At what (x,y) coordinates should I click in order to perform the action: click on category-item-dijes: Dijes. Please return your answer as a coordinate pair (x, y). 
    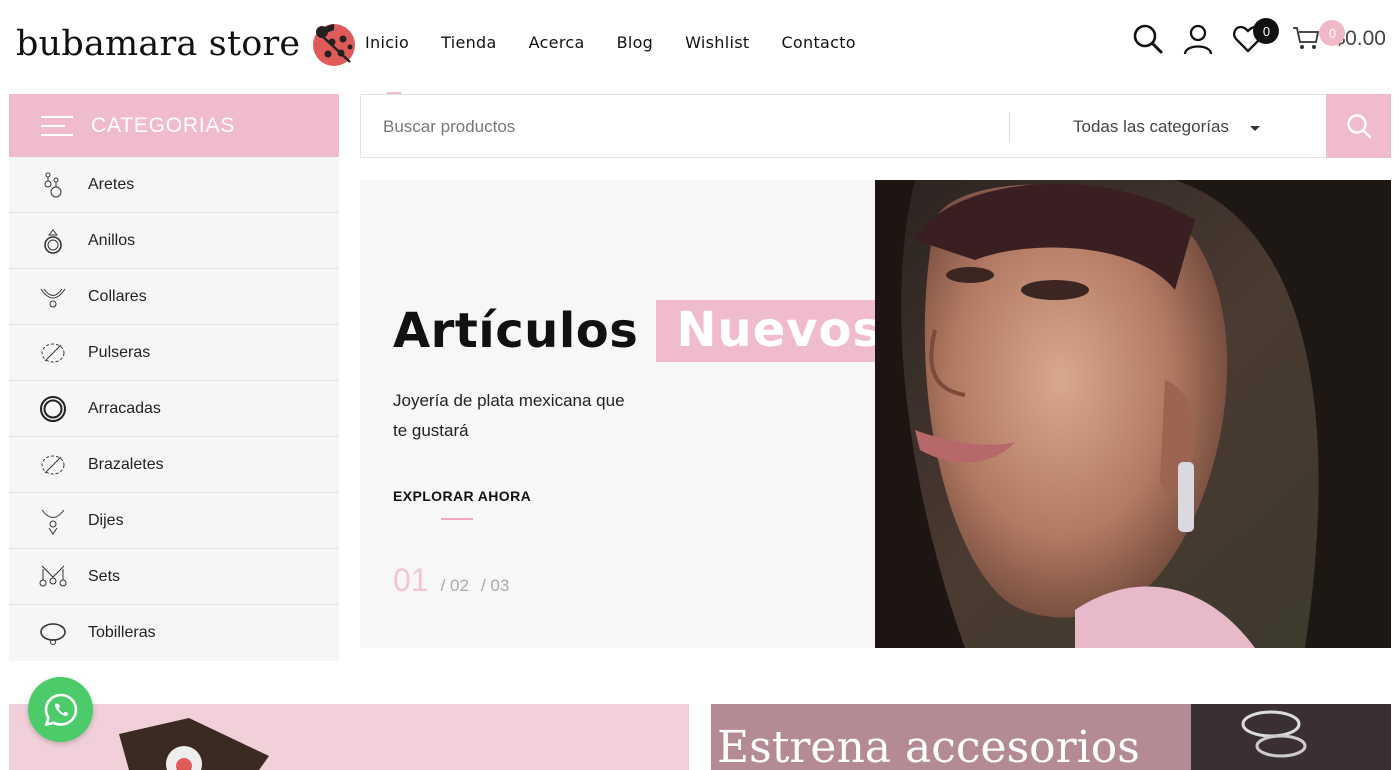
    Looking at the image, I should click on (174, 521).